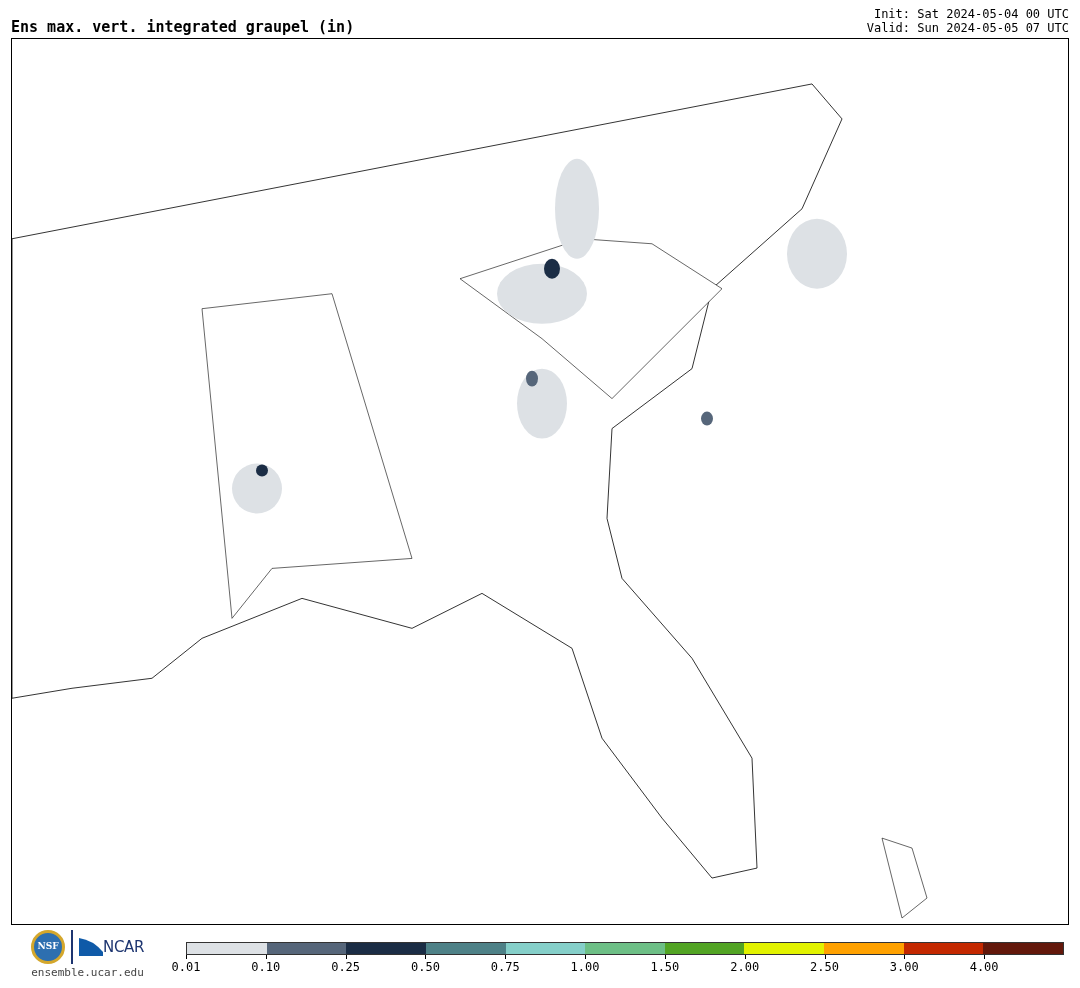  I want to click on nsf-logo: NSF, so click(48, 947).